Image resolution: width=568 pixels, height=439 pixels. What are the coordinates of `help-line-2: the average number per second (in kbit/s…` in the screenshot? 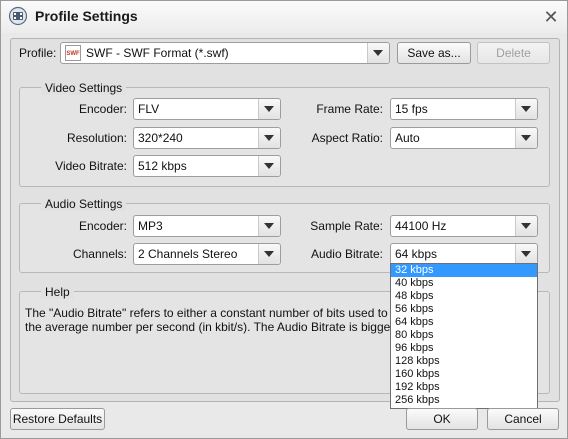 It's located at (211, 327).